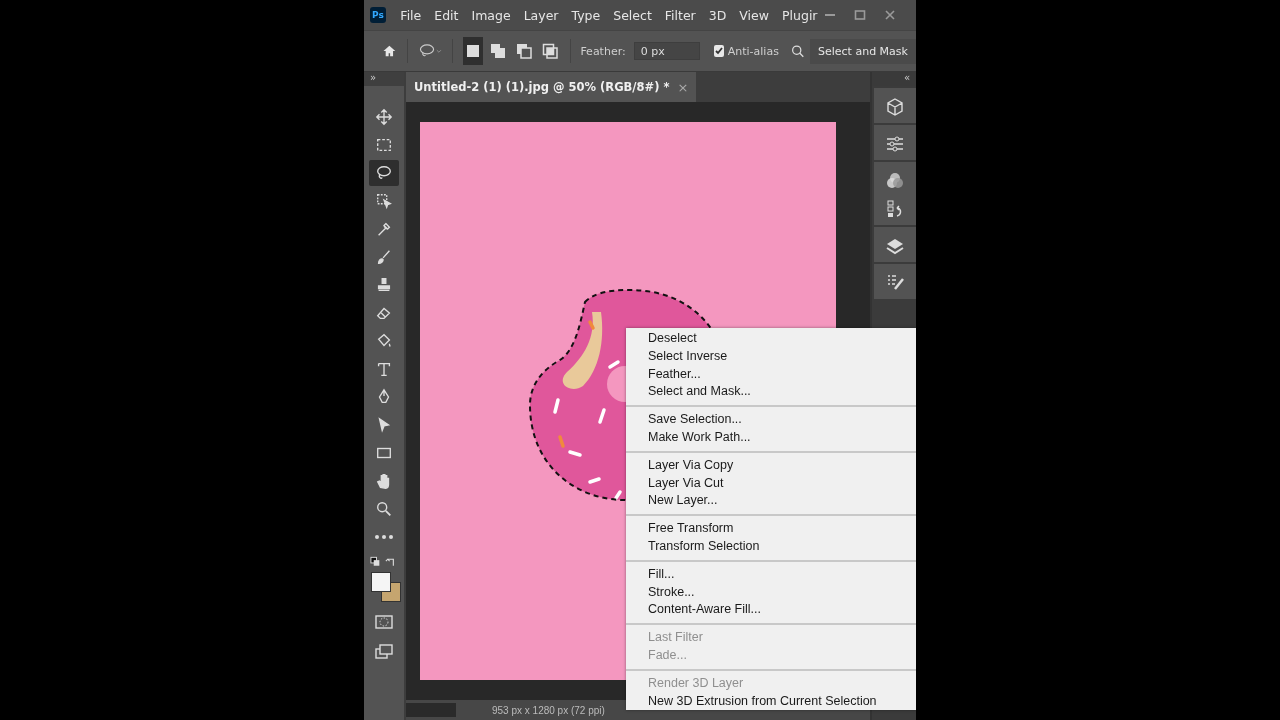 The image size is (1280, 720). I want to click on quick-mask-icon, so click(384, 622).